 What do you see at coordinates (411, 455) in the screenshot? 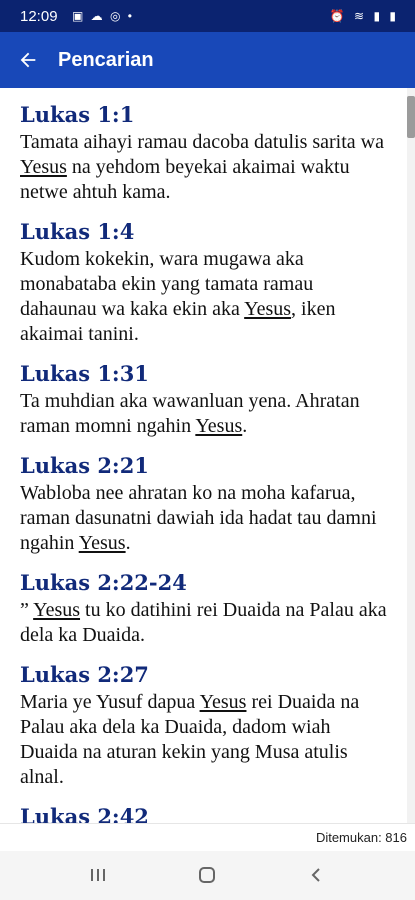
I see `scrollbar-track` at bounding box center [411, 455].